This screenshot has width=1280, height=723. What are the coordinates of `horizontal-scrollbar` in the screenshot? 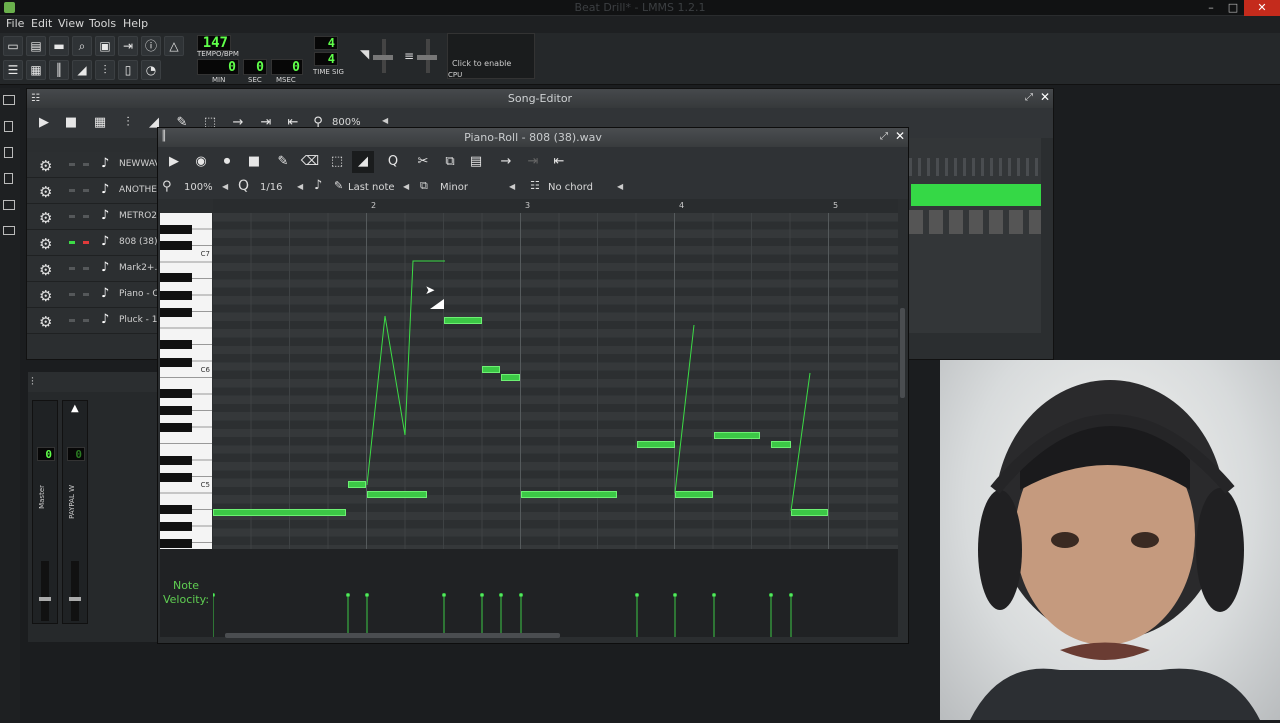 It's located at (392, 635).